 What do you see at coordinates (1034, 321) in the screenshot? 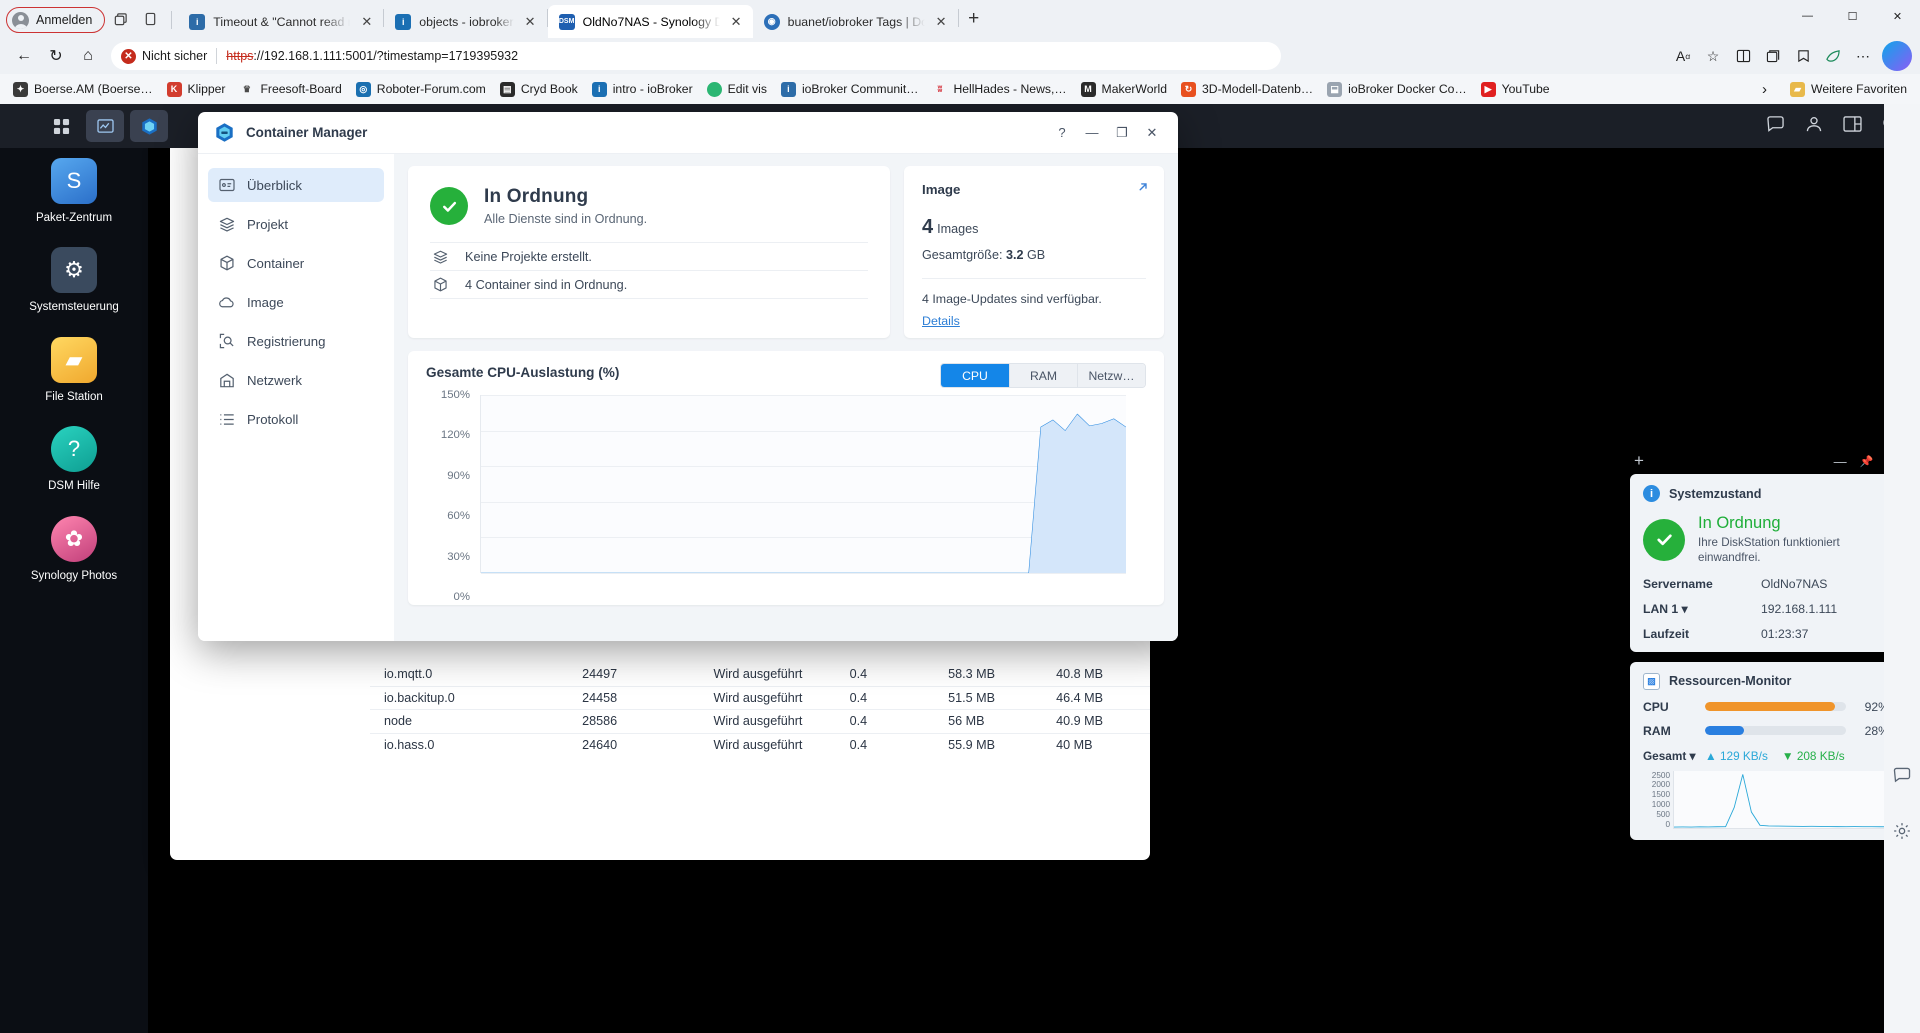
I see `details-link: Details` at bounding box center [1034, 321].